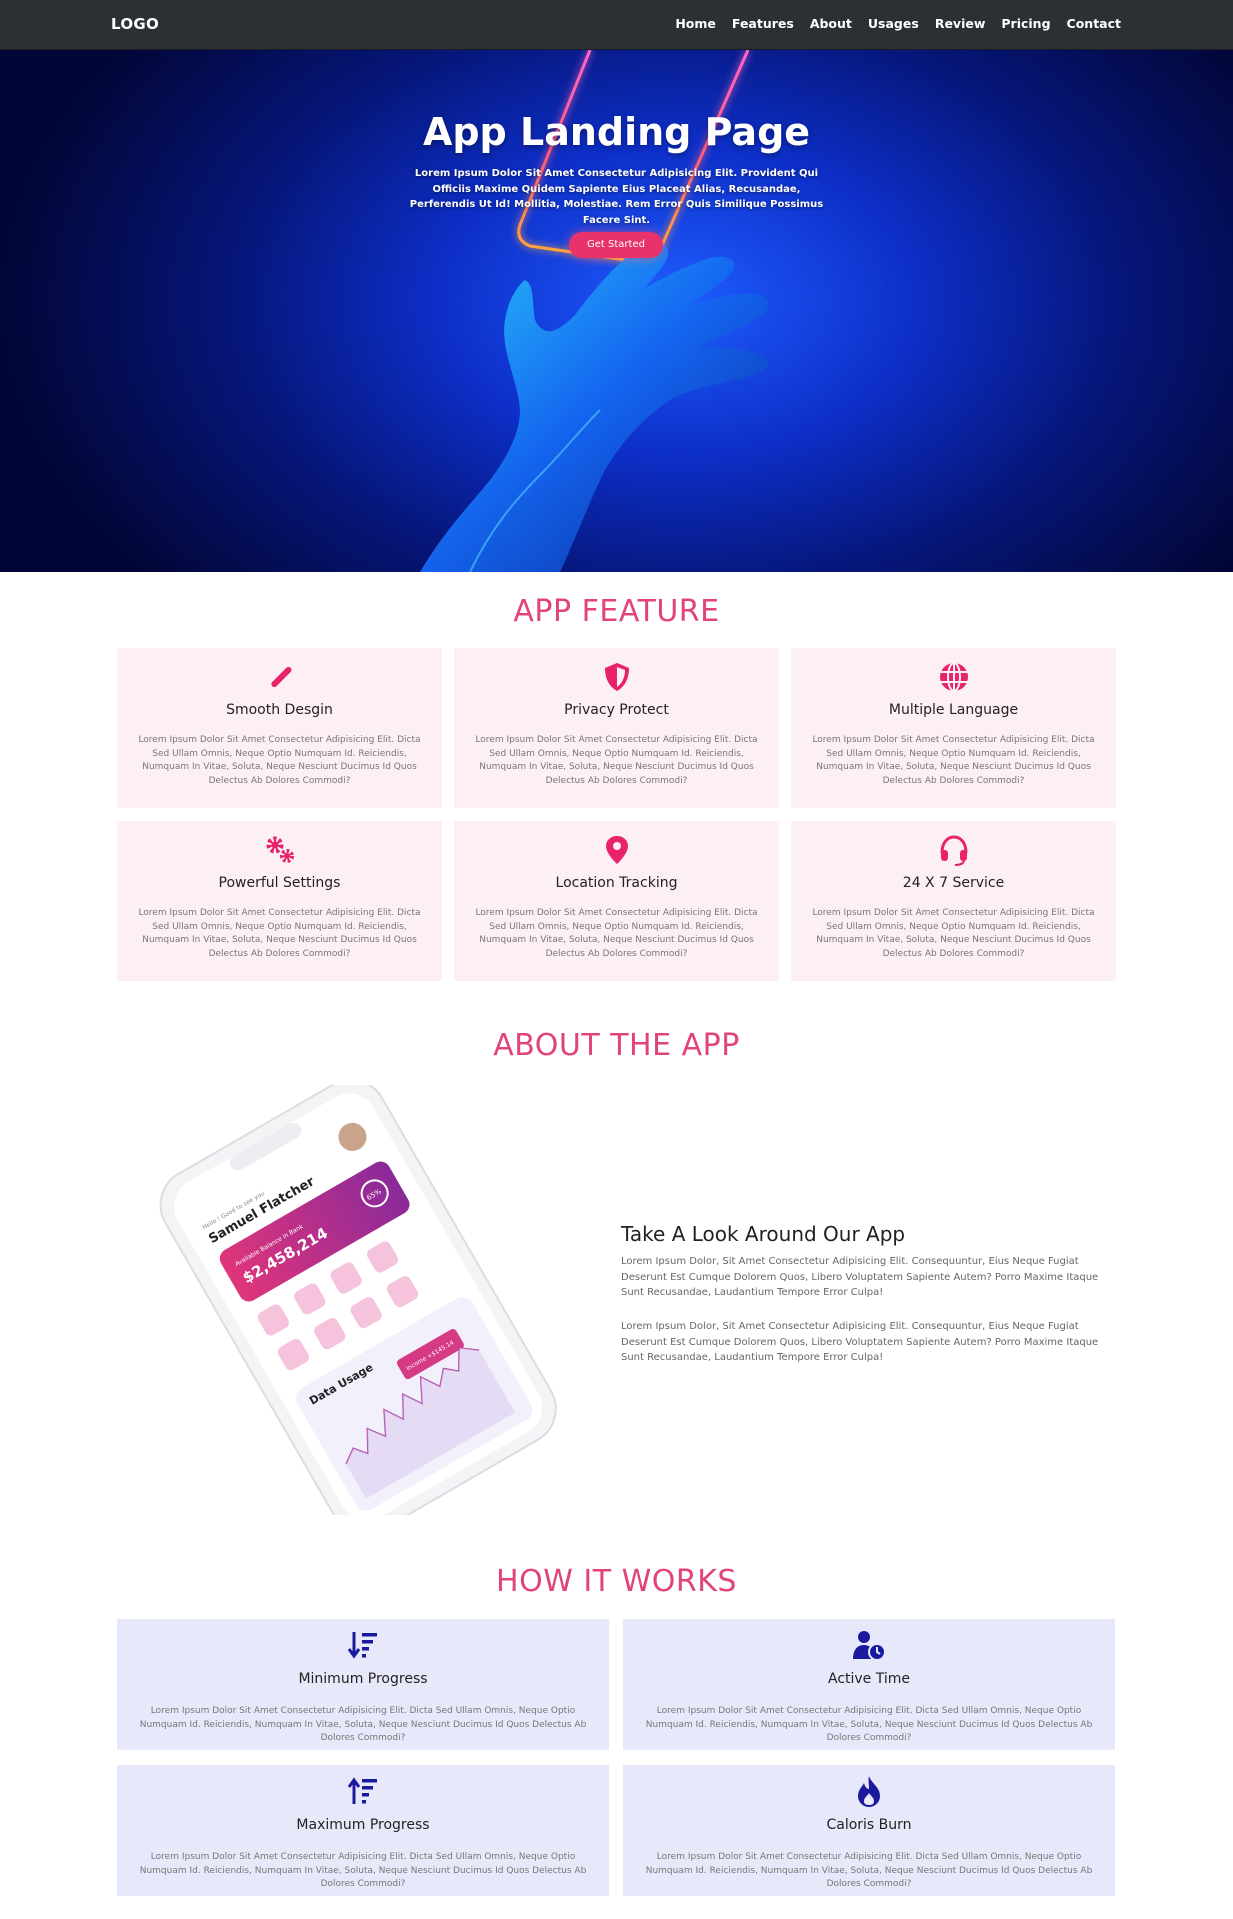  Describe the element at coordinates (363, 1825) in the screenshot. I see `how-card-title: Maximum Progress` at that location.